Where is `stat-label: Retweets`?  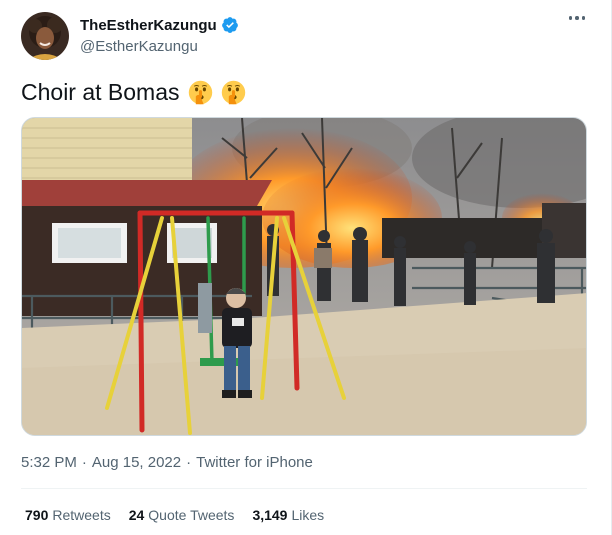 stat-label: Retweets is located at coordinates (81, 515).